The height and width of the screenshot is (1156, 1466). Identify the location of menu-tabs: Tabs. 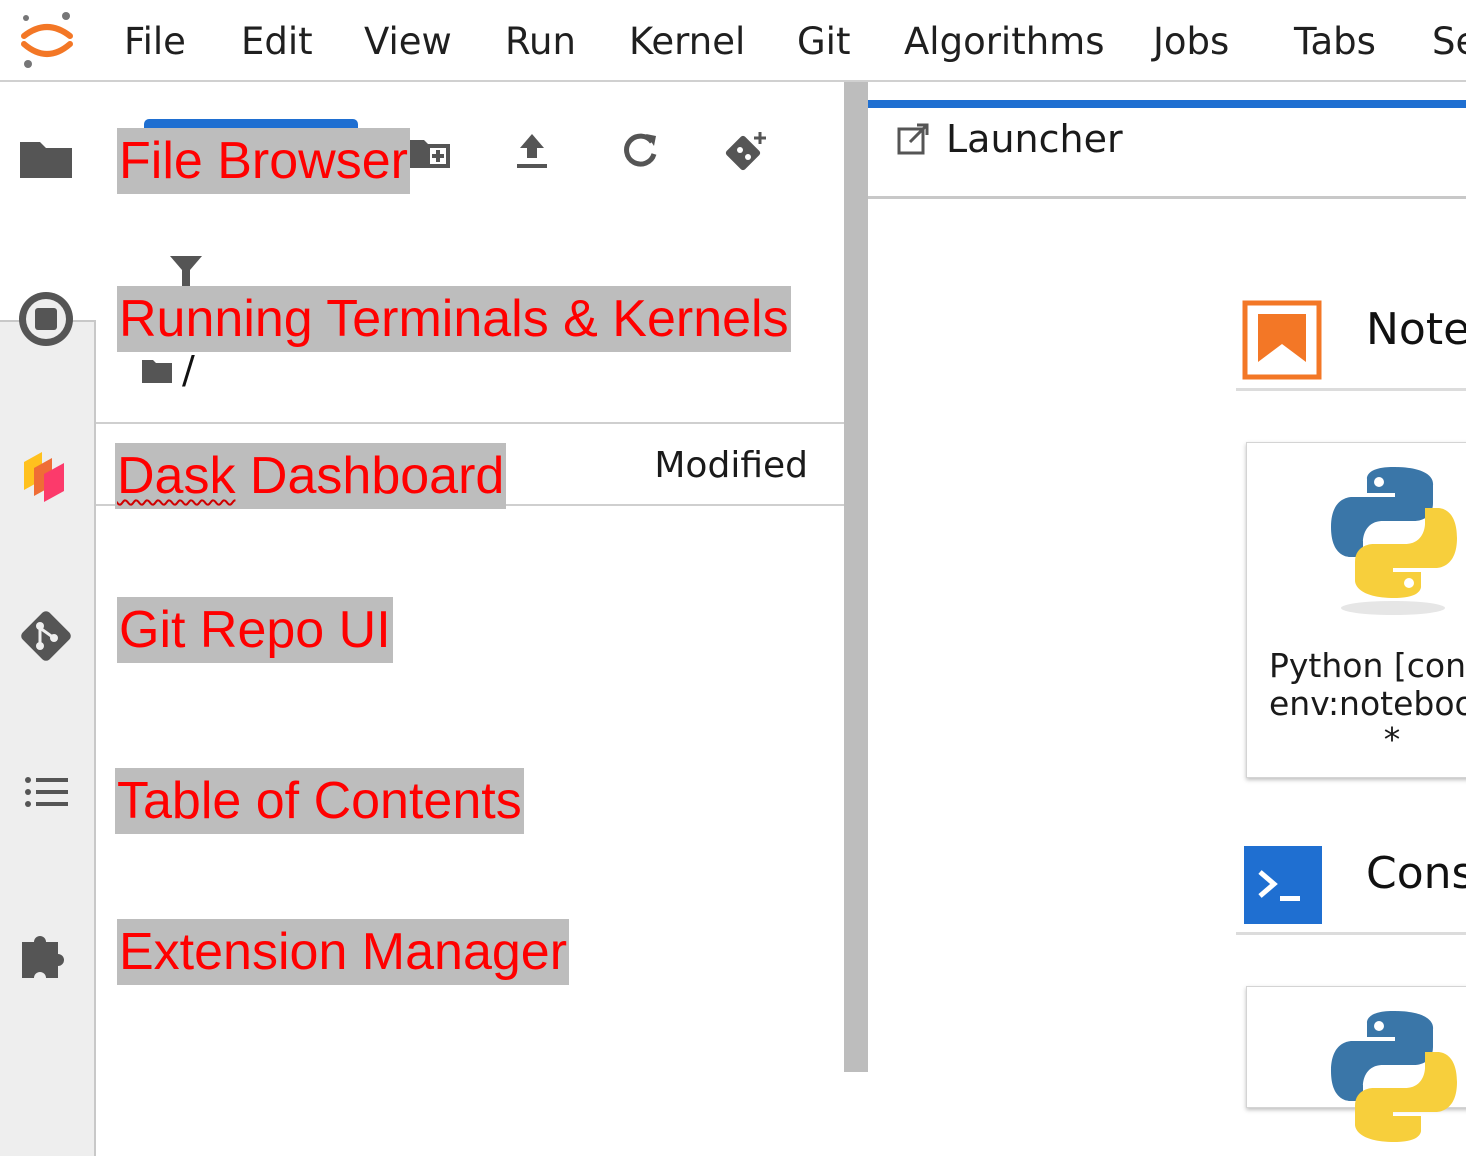
(1335, 42).